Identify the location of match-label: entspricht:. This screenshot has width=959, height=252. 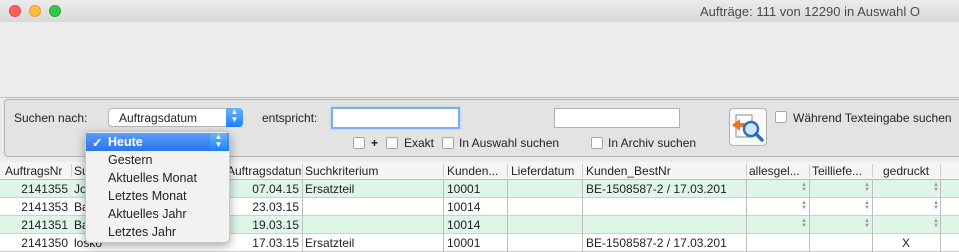
(290, 118).